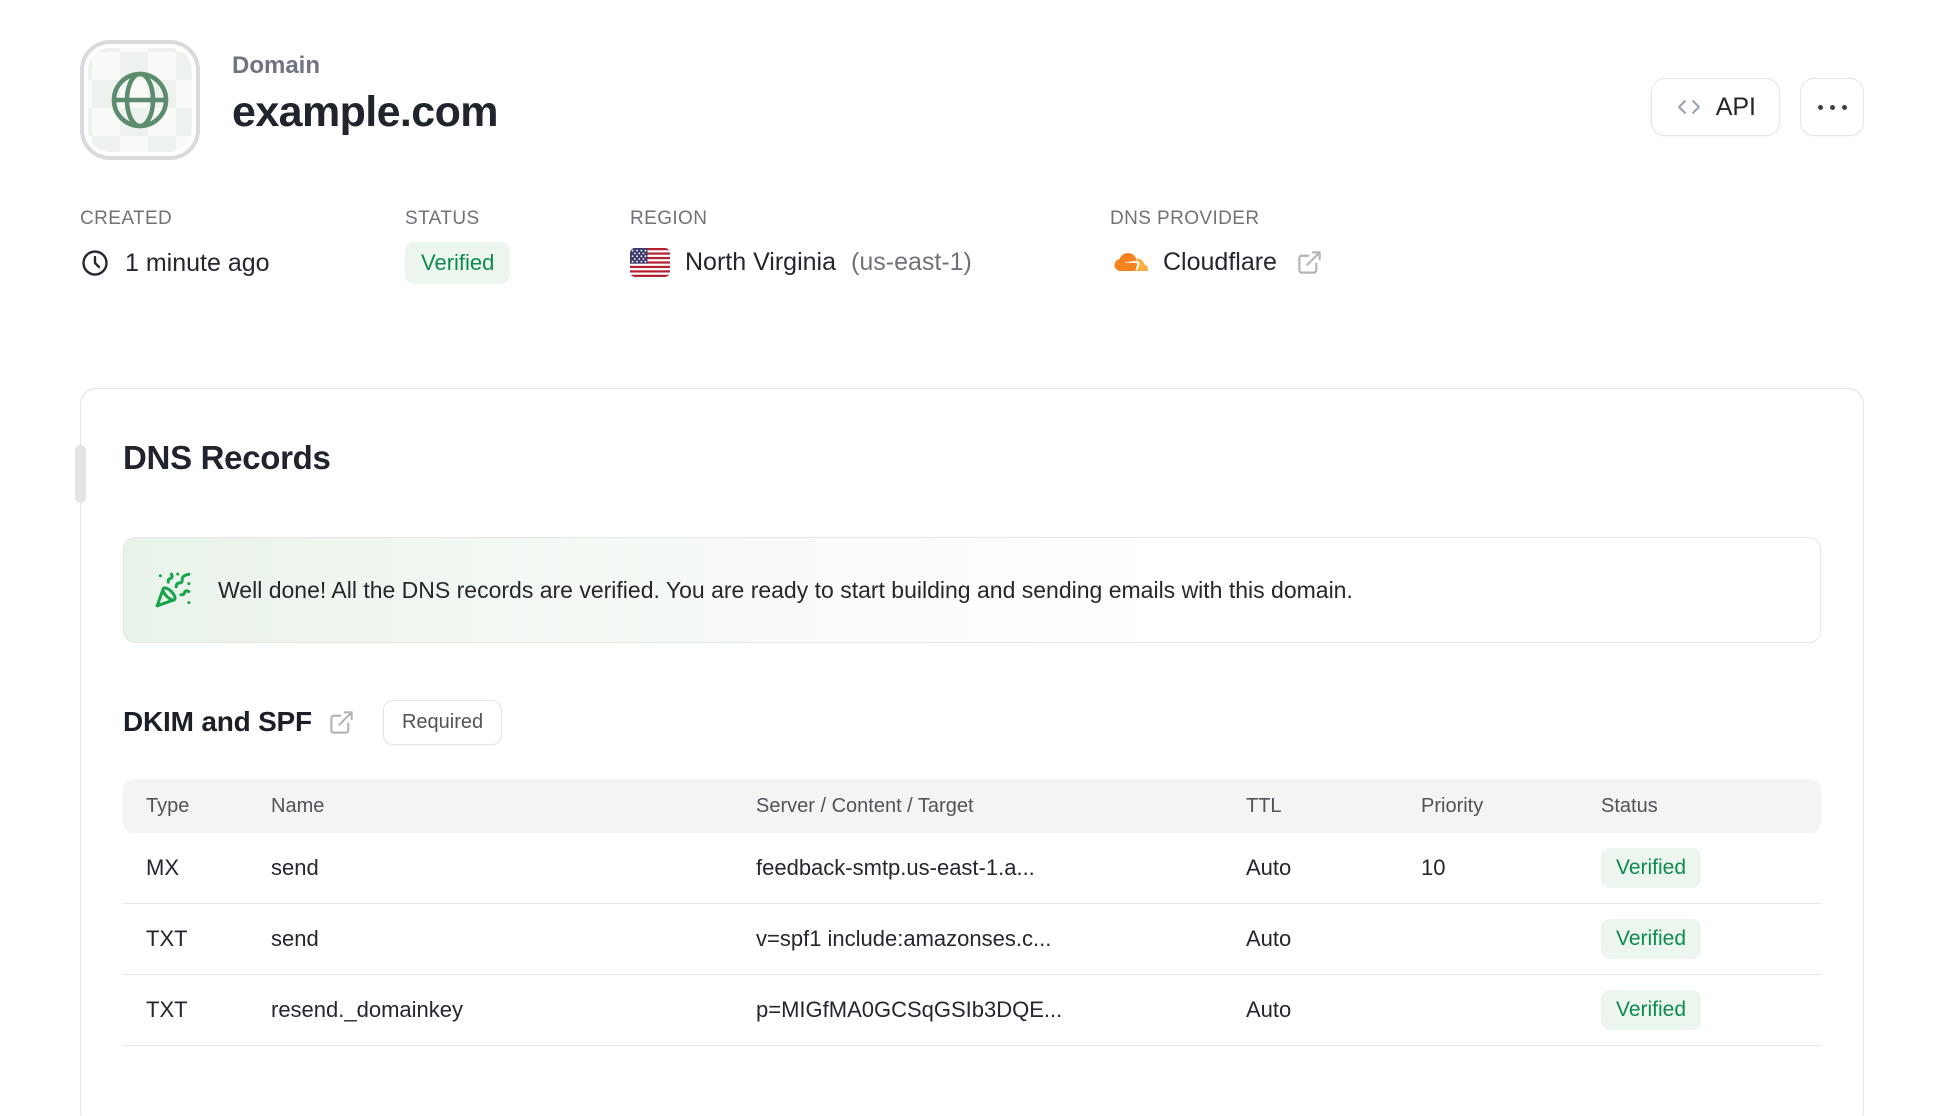 The height and width of the screenshot is (1116, 1944). What do you see at coordinates (1832, 107) in the screenshot?
I see `more-options-button` at bounding box center [1832, 107].